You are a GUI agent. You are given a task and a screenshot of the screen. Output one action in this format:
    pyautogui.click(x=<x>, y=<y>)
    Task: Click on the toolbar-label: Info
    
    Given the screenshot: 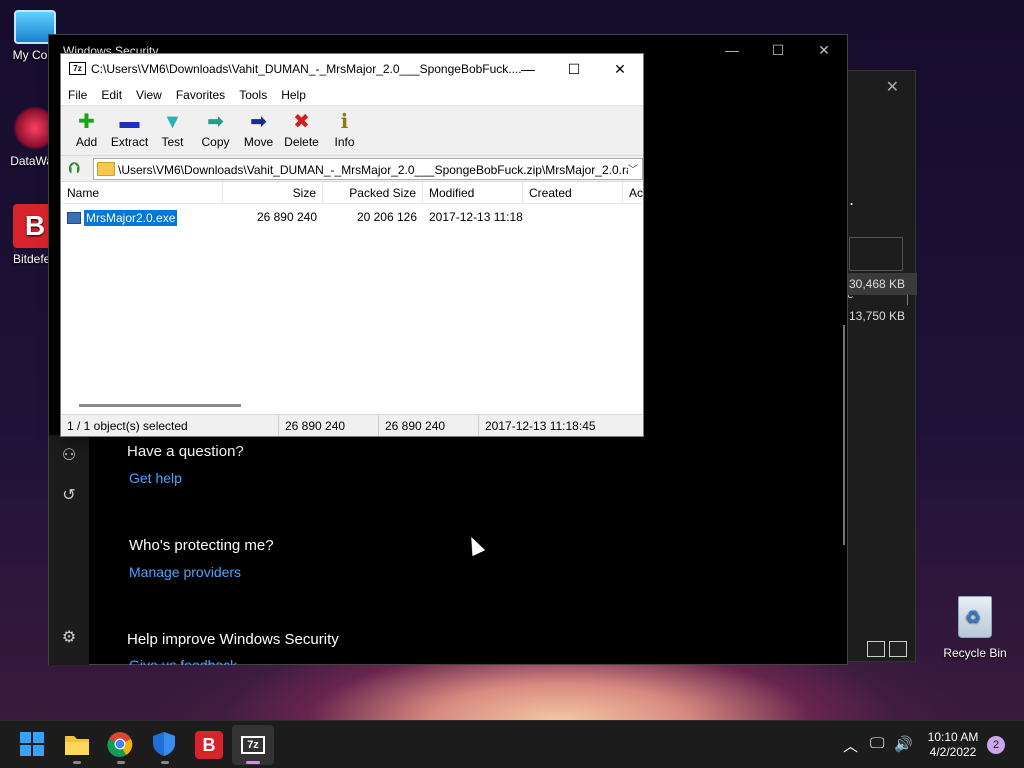 What is the action you would take?
    pyautogui.click(x=344, y=142)
    